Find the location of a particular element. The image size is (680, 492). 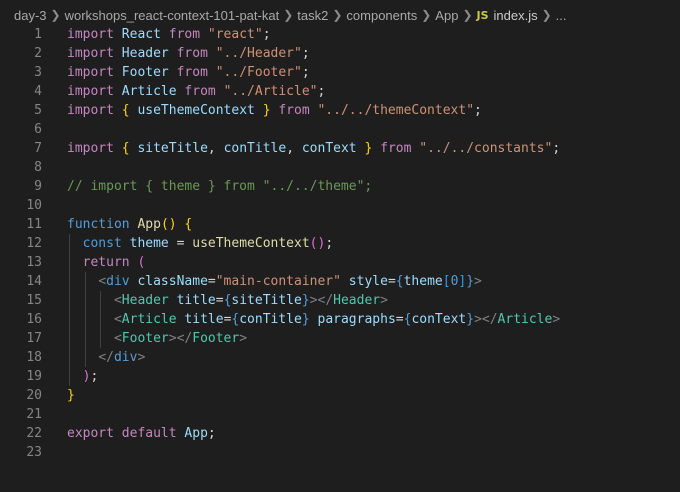

breadcrumb-item-day-3: day-3 is located at coordinates (30, 15).